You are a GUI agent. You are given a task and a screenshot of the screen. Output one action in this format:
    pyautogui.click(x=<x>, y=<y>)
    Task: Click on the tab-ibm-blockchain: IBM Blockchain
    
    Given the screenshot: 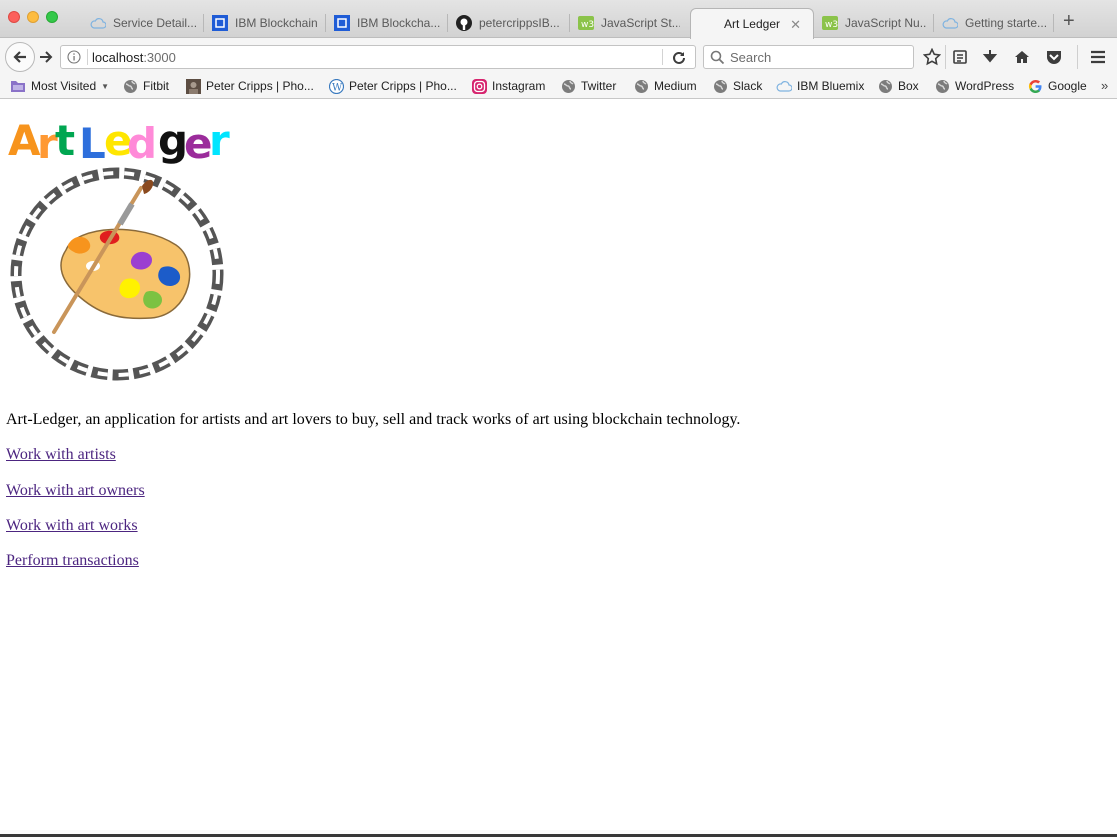 What is the action you would take?
    pyautogui.click(x=265, y=23)
    